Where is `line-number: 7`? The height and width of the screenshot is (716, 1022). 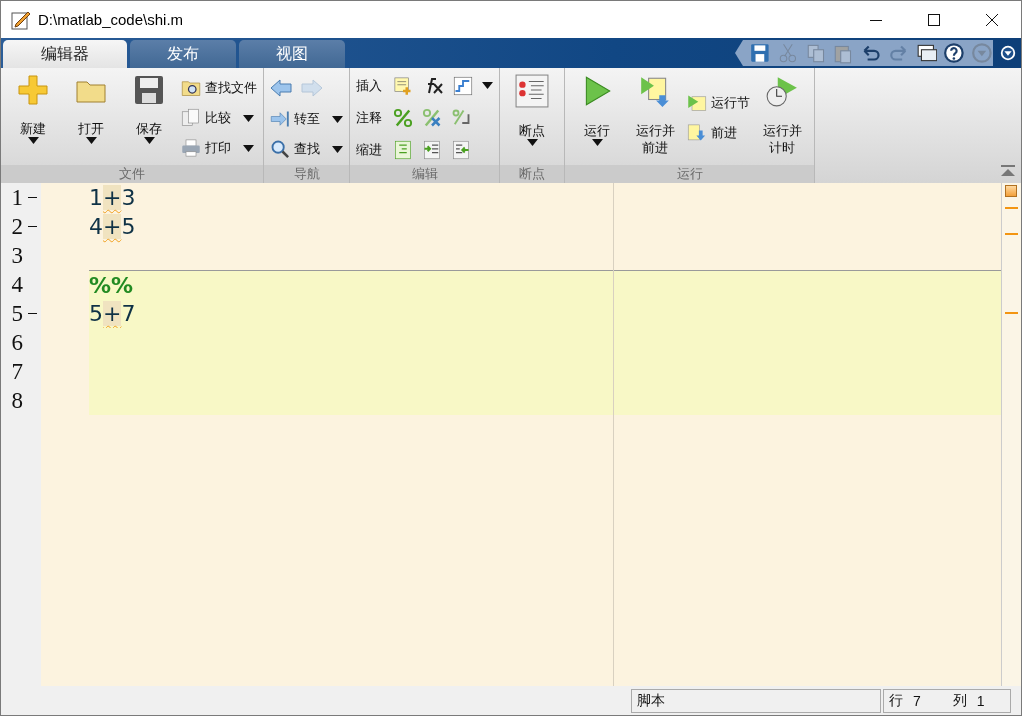
line-number: 7 is located at coordinates (13, 371).